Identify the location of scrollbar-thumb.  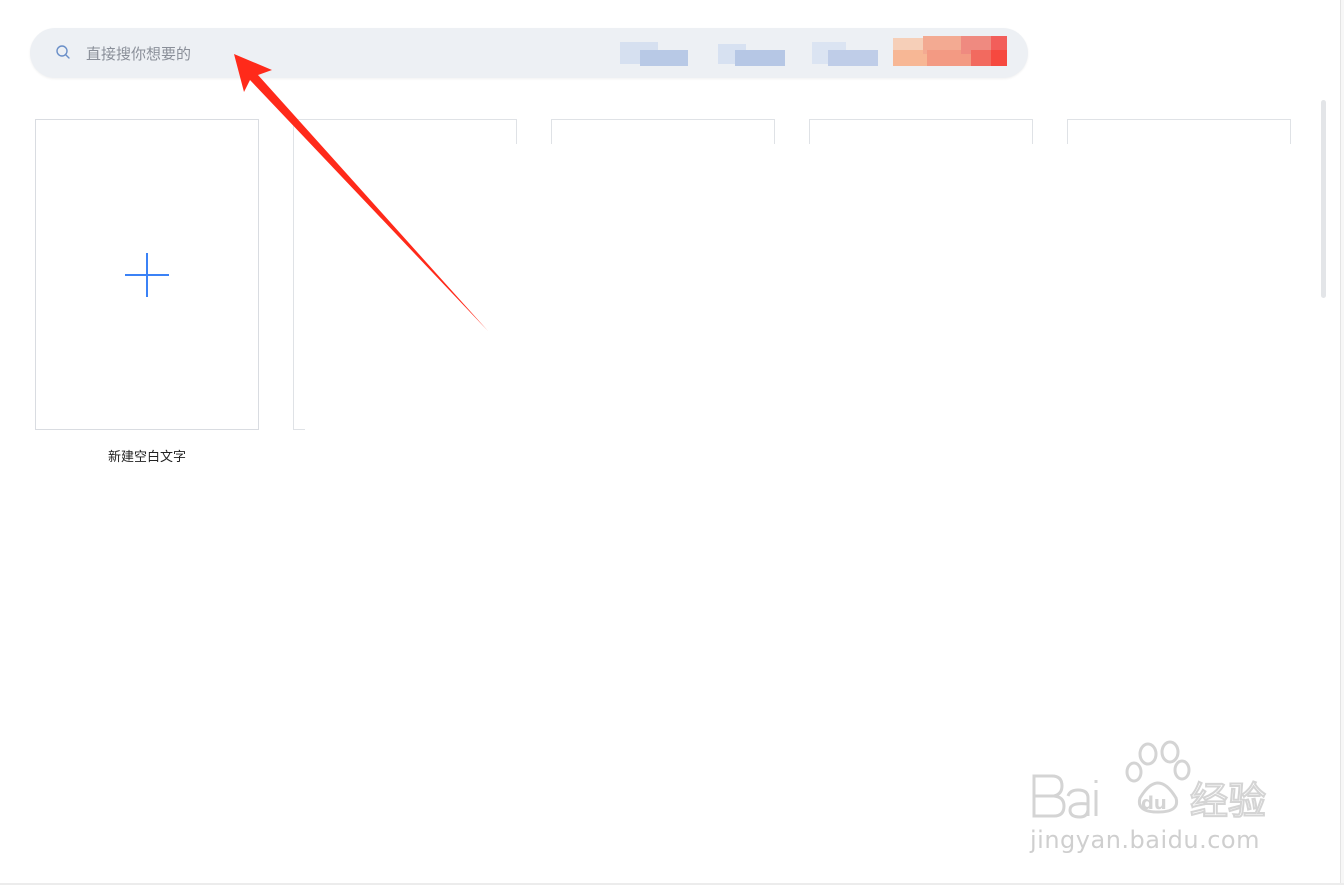
(1323, 199).